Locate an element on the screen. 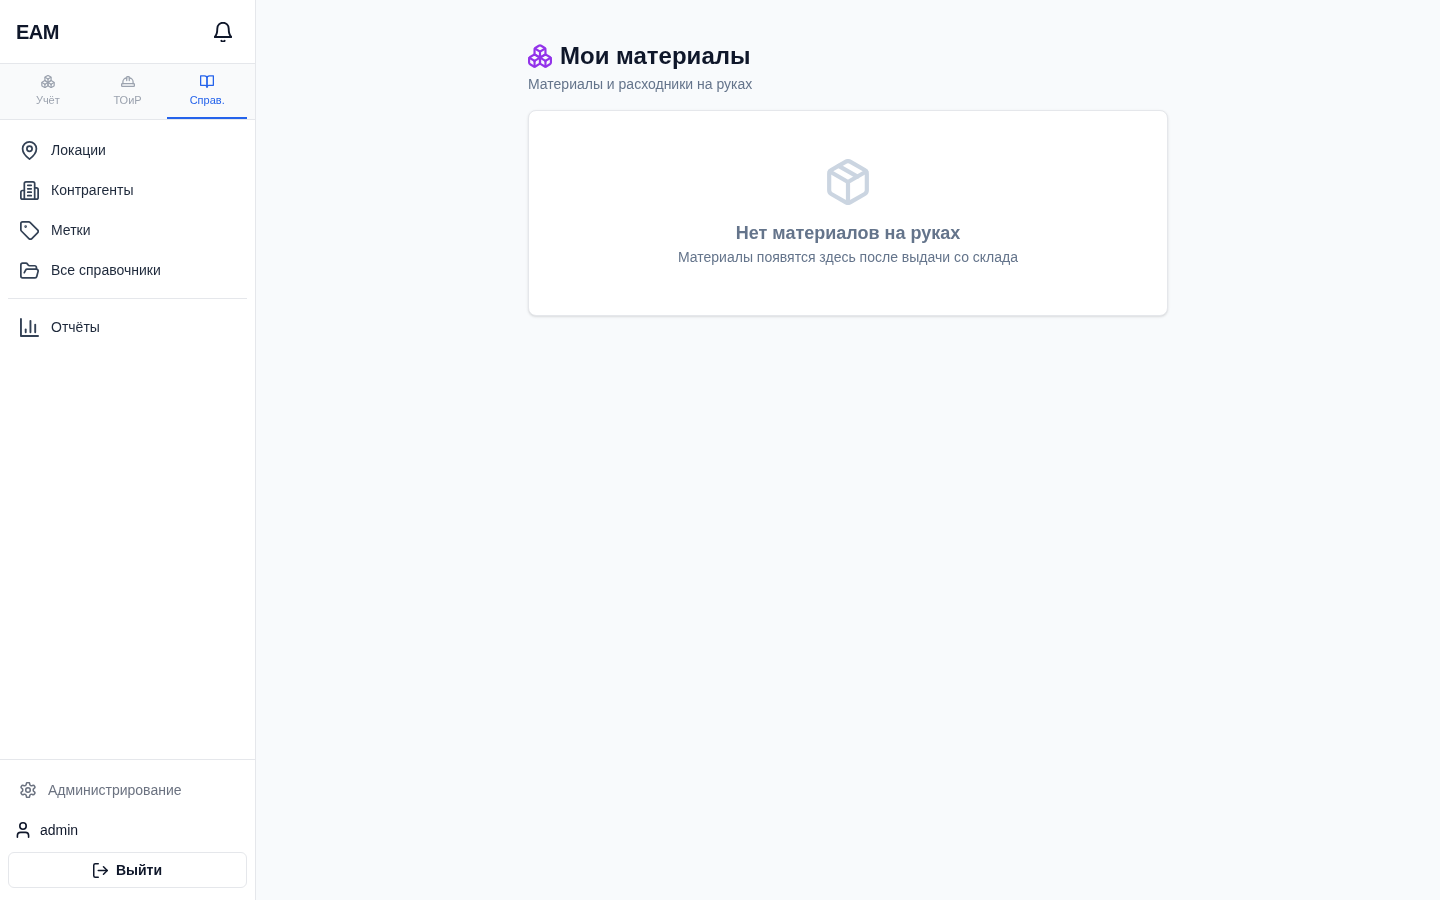 This screenshot has height=900, width=1440. app-logo-text: EAM is located at coordinates (37, 32).